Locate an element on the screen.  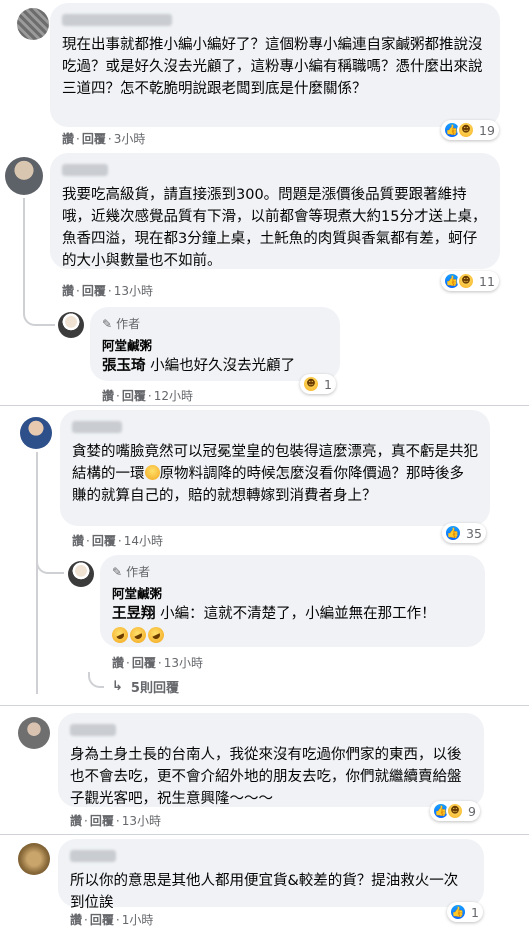
reaction-count: 19 is located at coordinates (487, 130).